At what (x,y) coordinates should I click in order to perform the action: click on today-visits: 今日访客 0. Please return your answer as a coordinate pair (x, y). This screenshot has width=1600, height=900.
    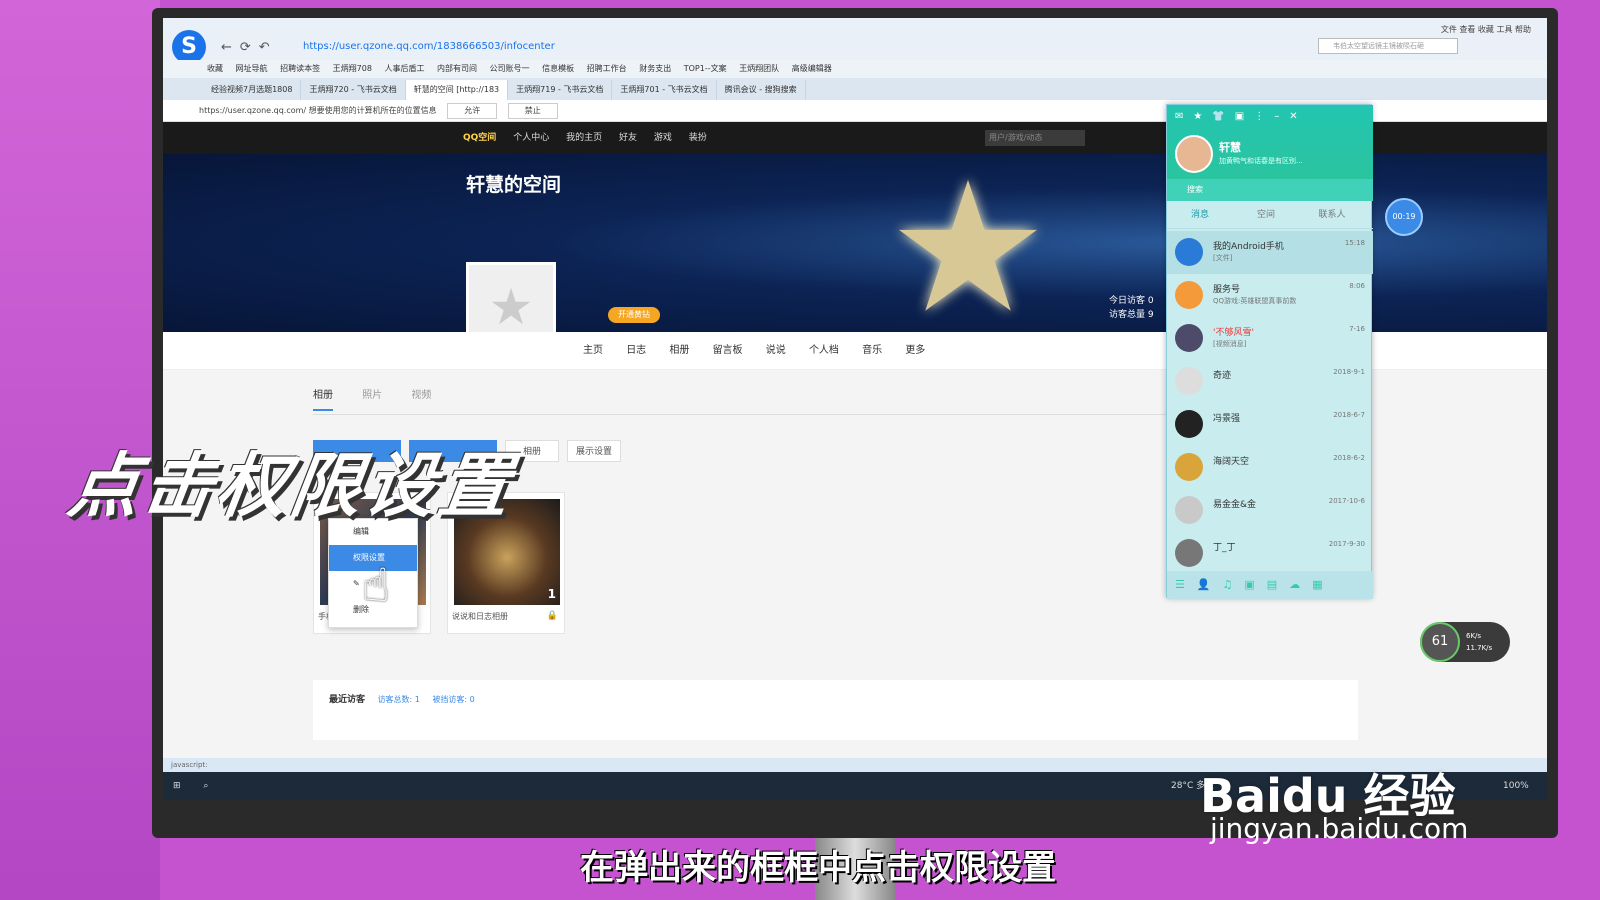
    Looking at the image, I should click on (1131, 301).